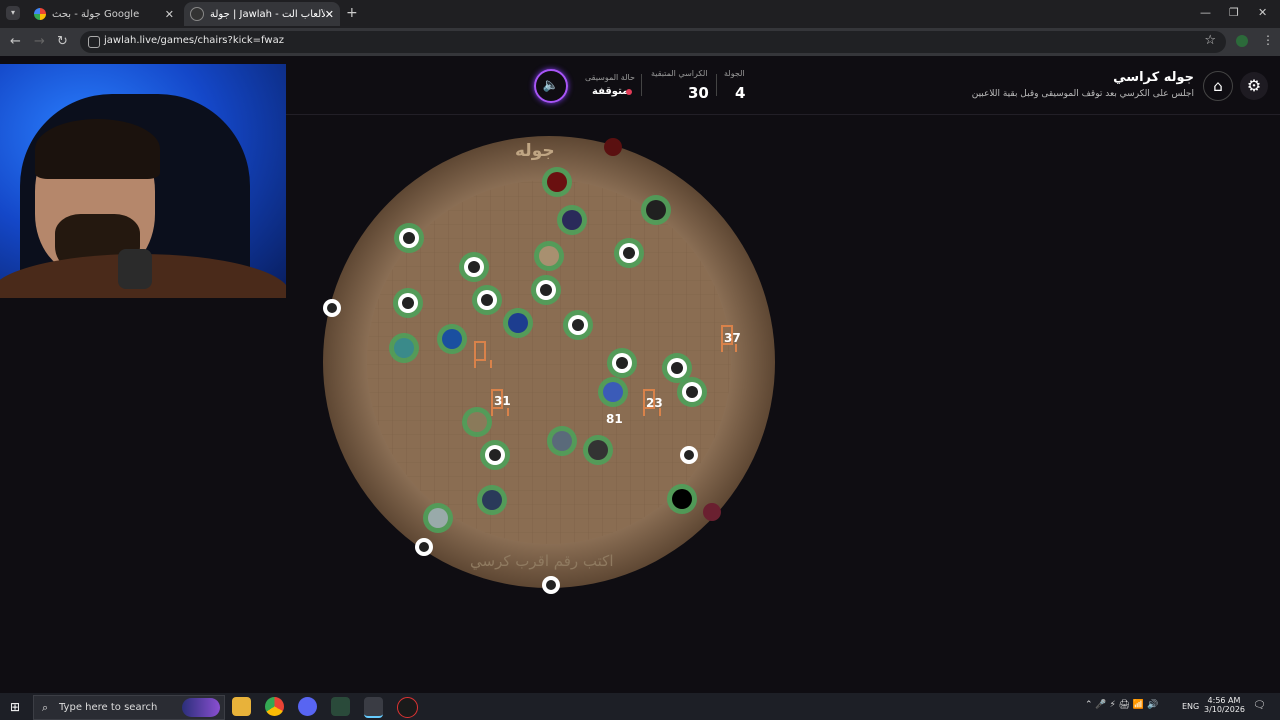 Image resolution: width=1280 pixels, height=720 pixels. I want to click on language-indicator: ENG, so click(1190, 706).